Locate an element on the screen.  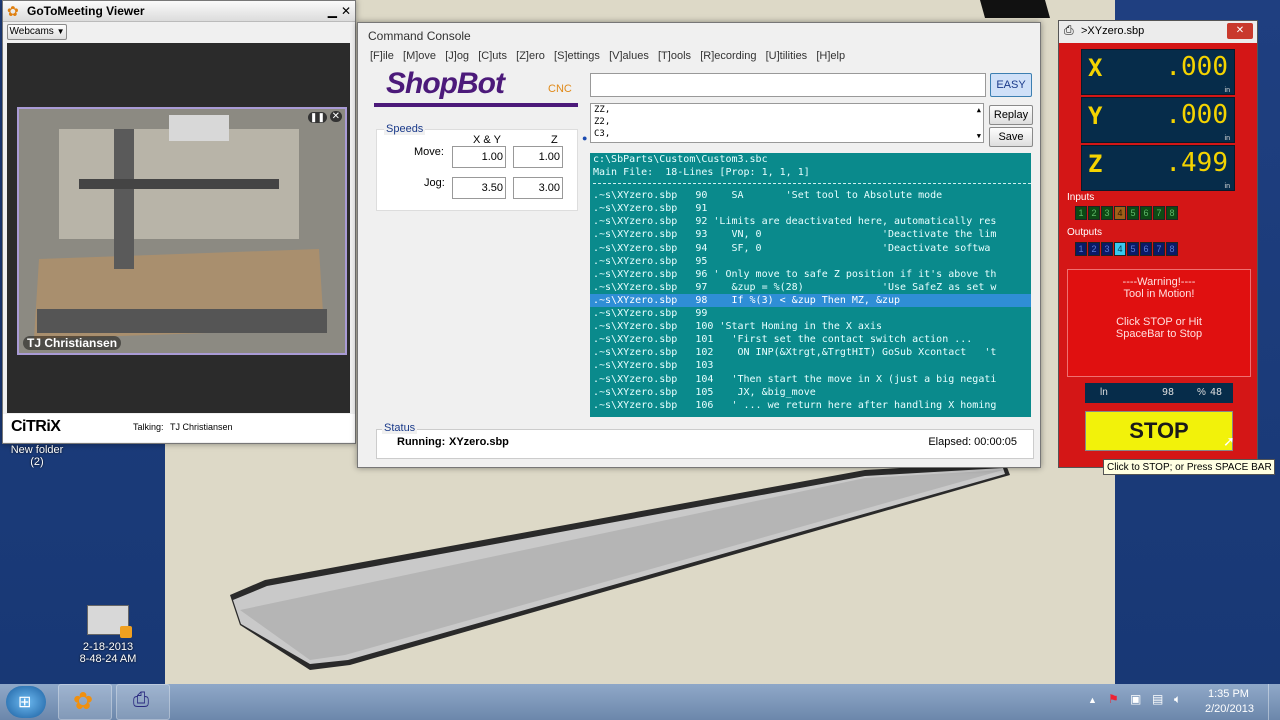
show-hidden-icons-icon: ▲ is located at coordinates (1092, 700).